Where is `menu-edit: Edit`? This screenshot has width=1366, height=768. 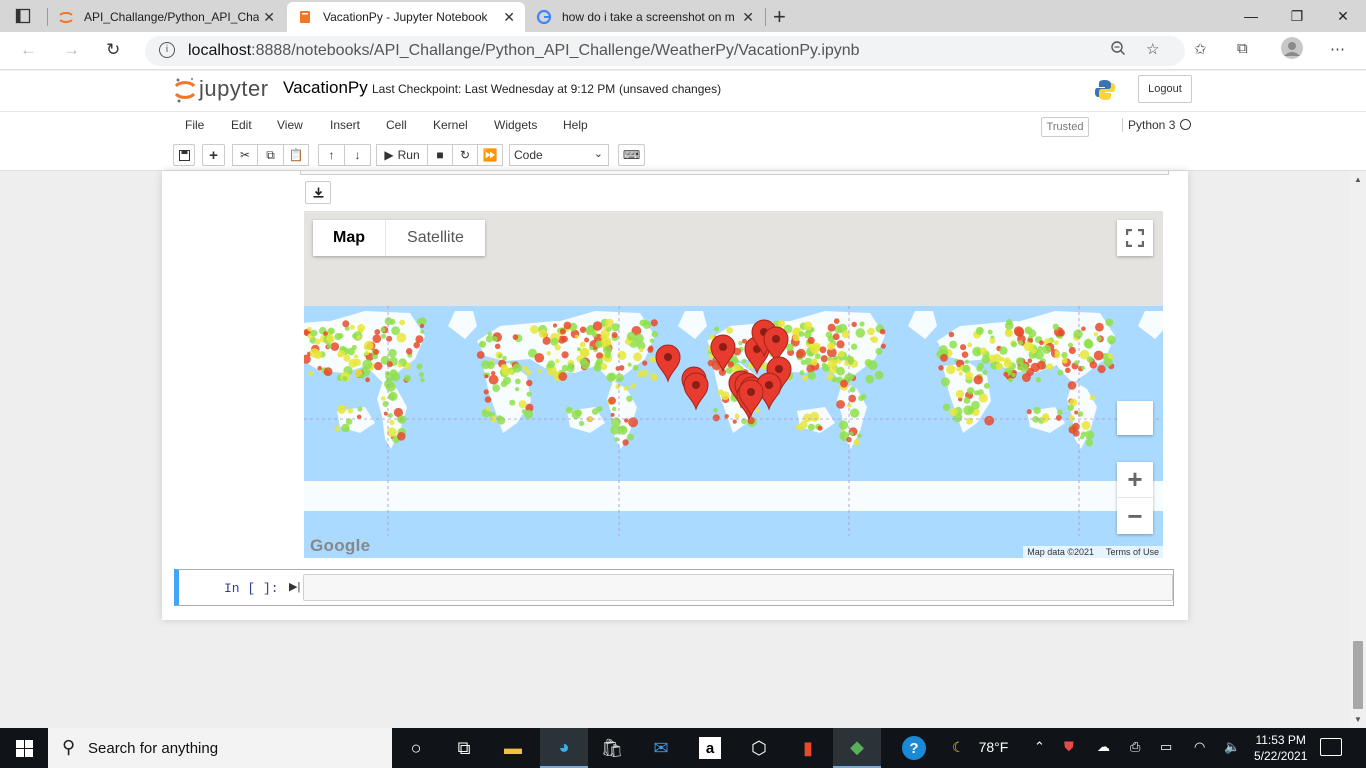 menu-edit: Edit is located at coordinates (241, 125).